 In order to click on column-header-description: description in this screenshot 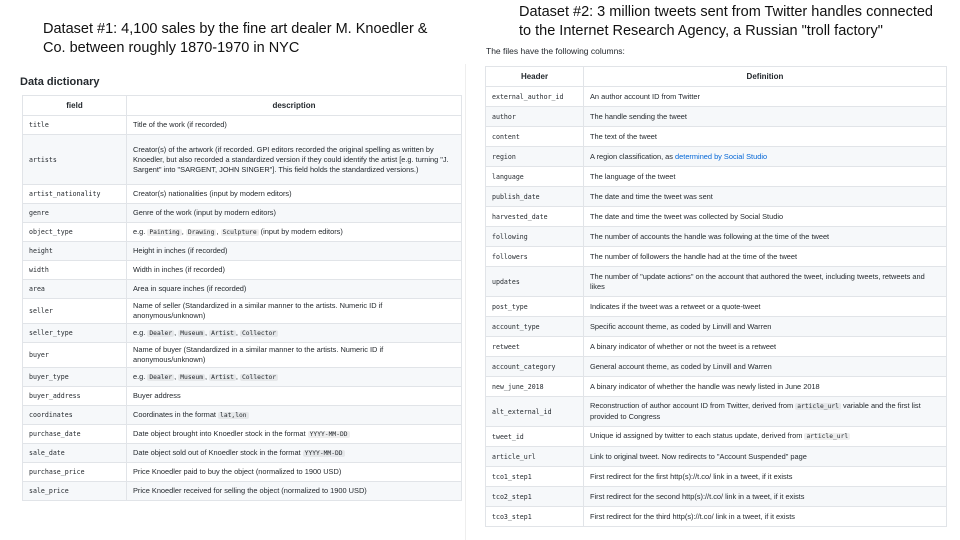, I will do `click(294, 105)`.